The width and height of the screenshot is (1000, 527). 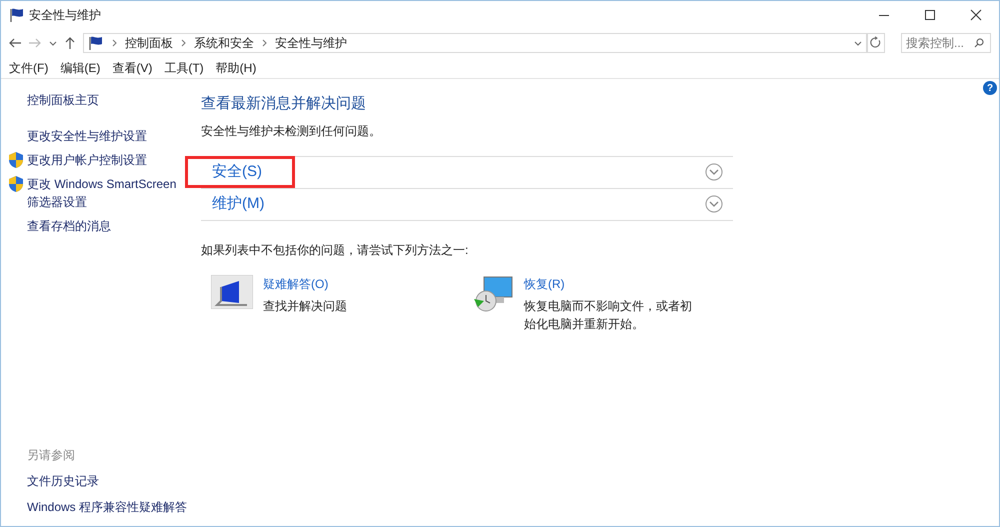 I want to click on menu-item: 工具(T), so click(x=184, y=67).